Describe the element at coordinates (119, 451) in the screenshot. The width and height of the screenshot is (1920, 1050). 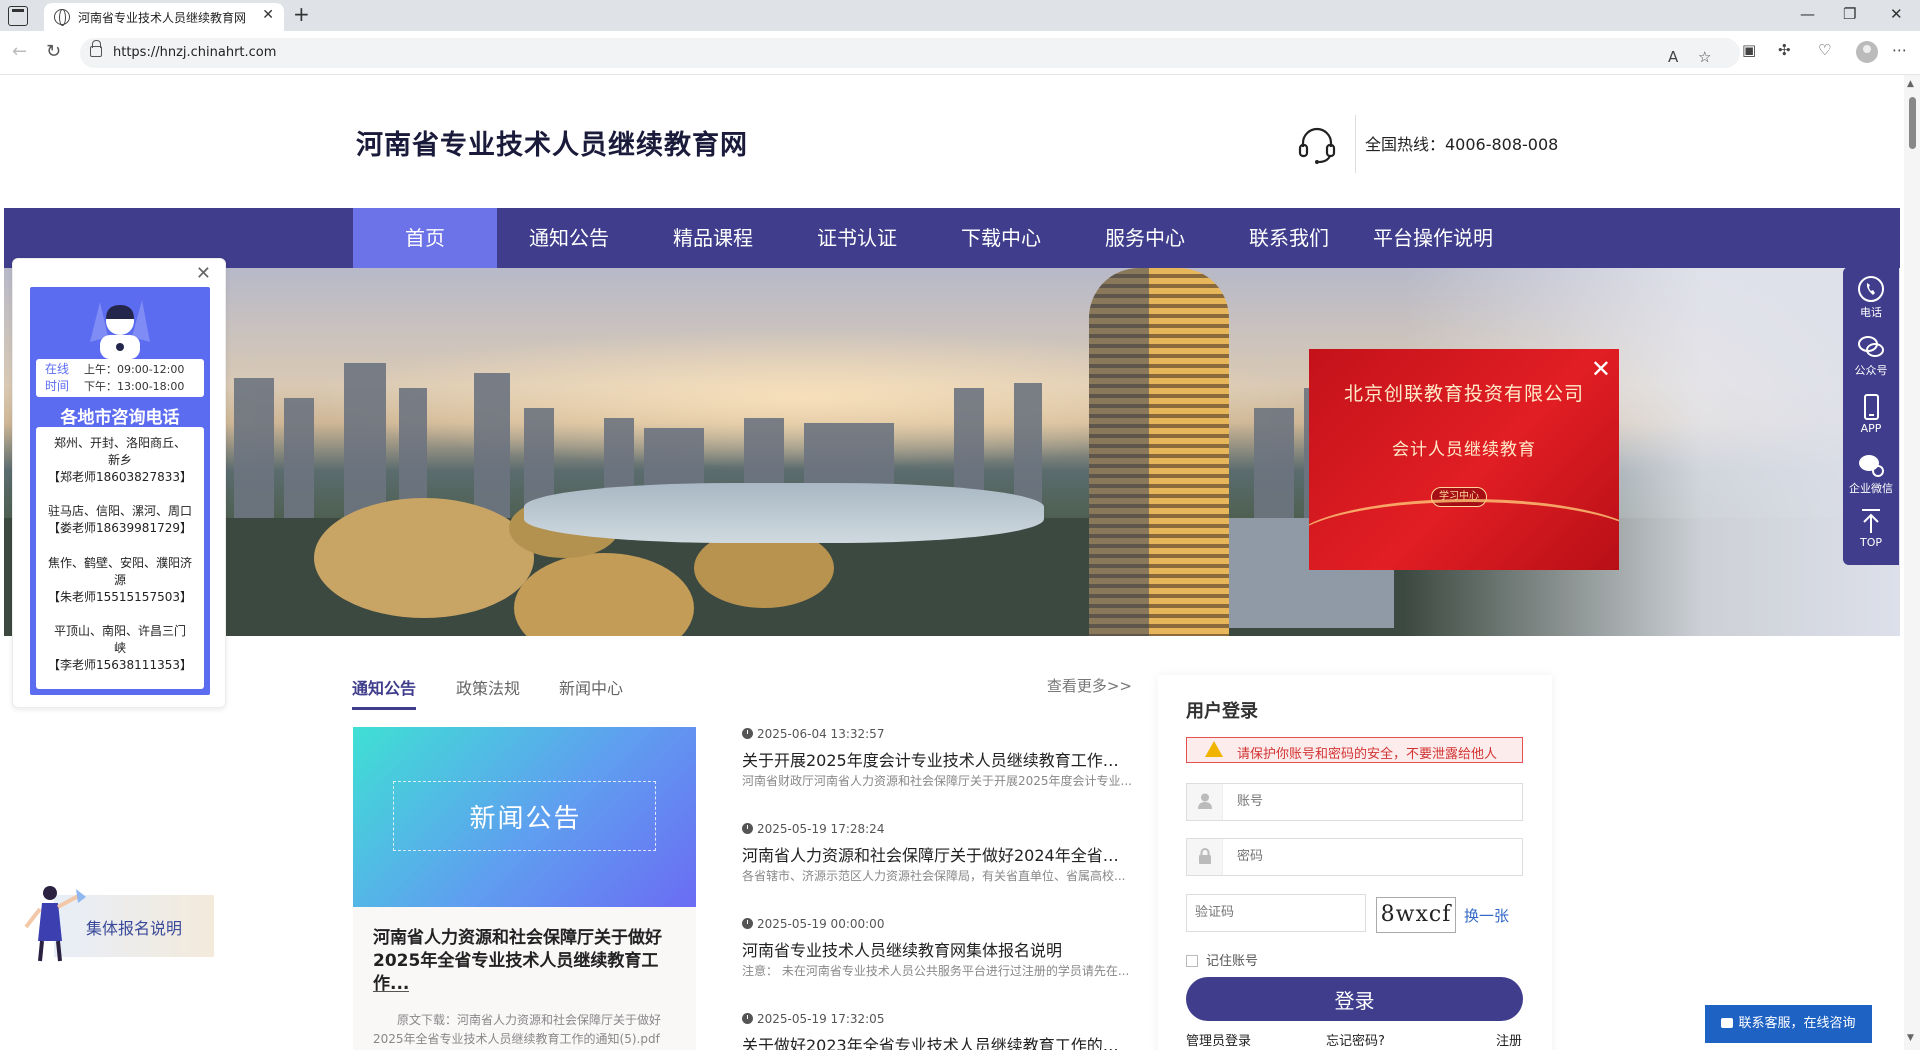
I see `contact-regions: 郑州、开封、洛阳商丘、新乡` at that location.